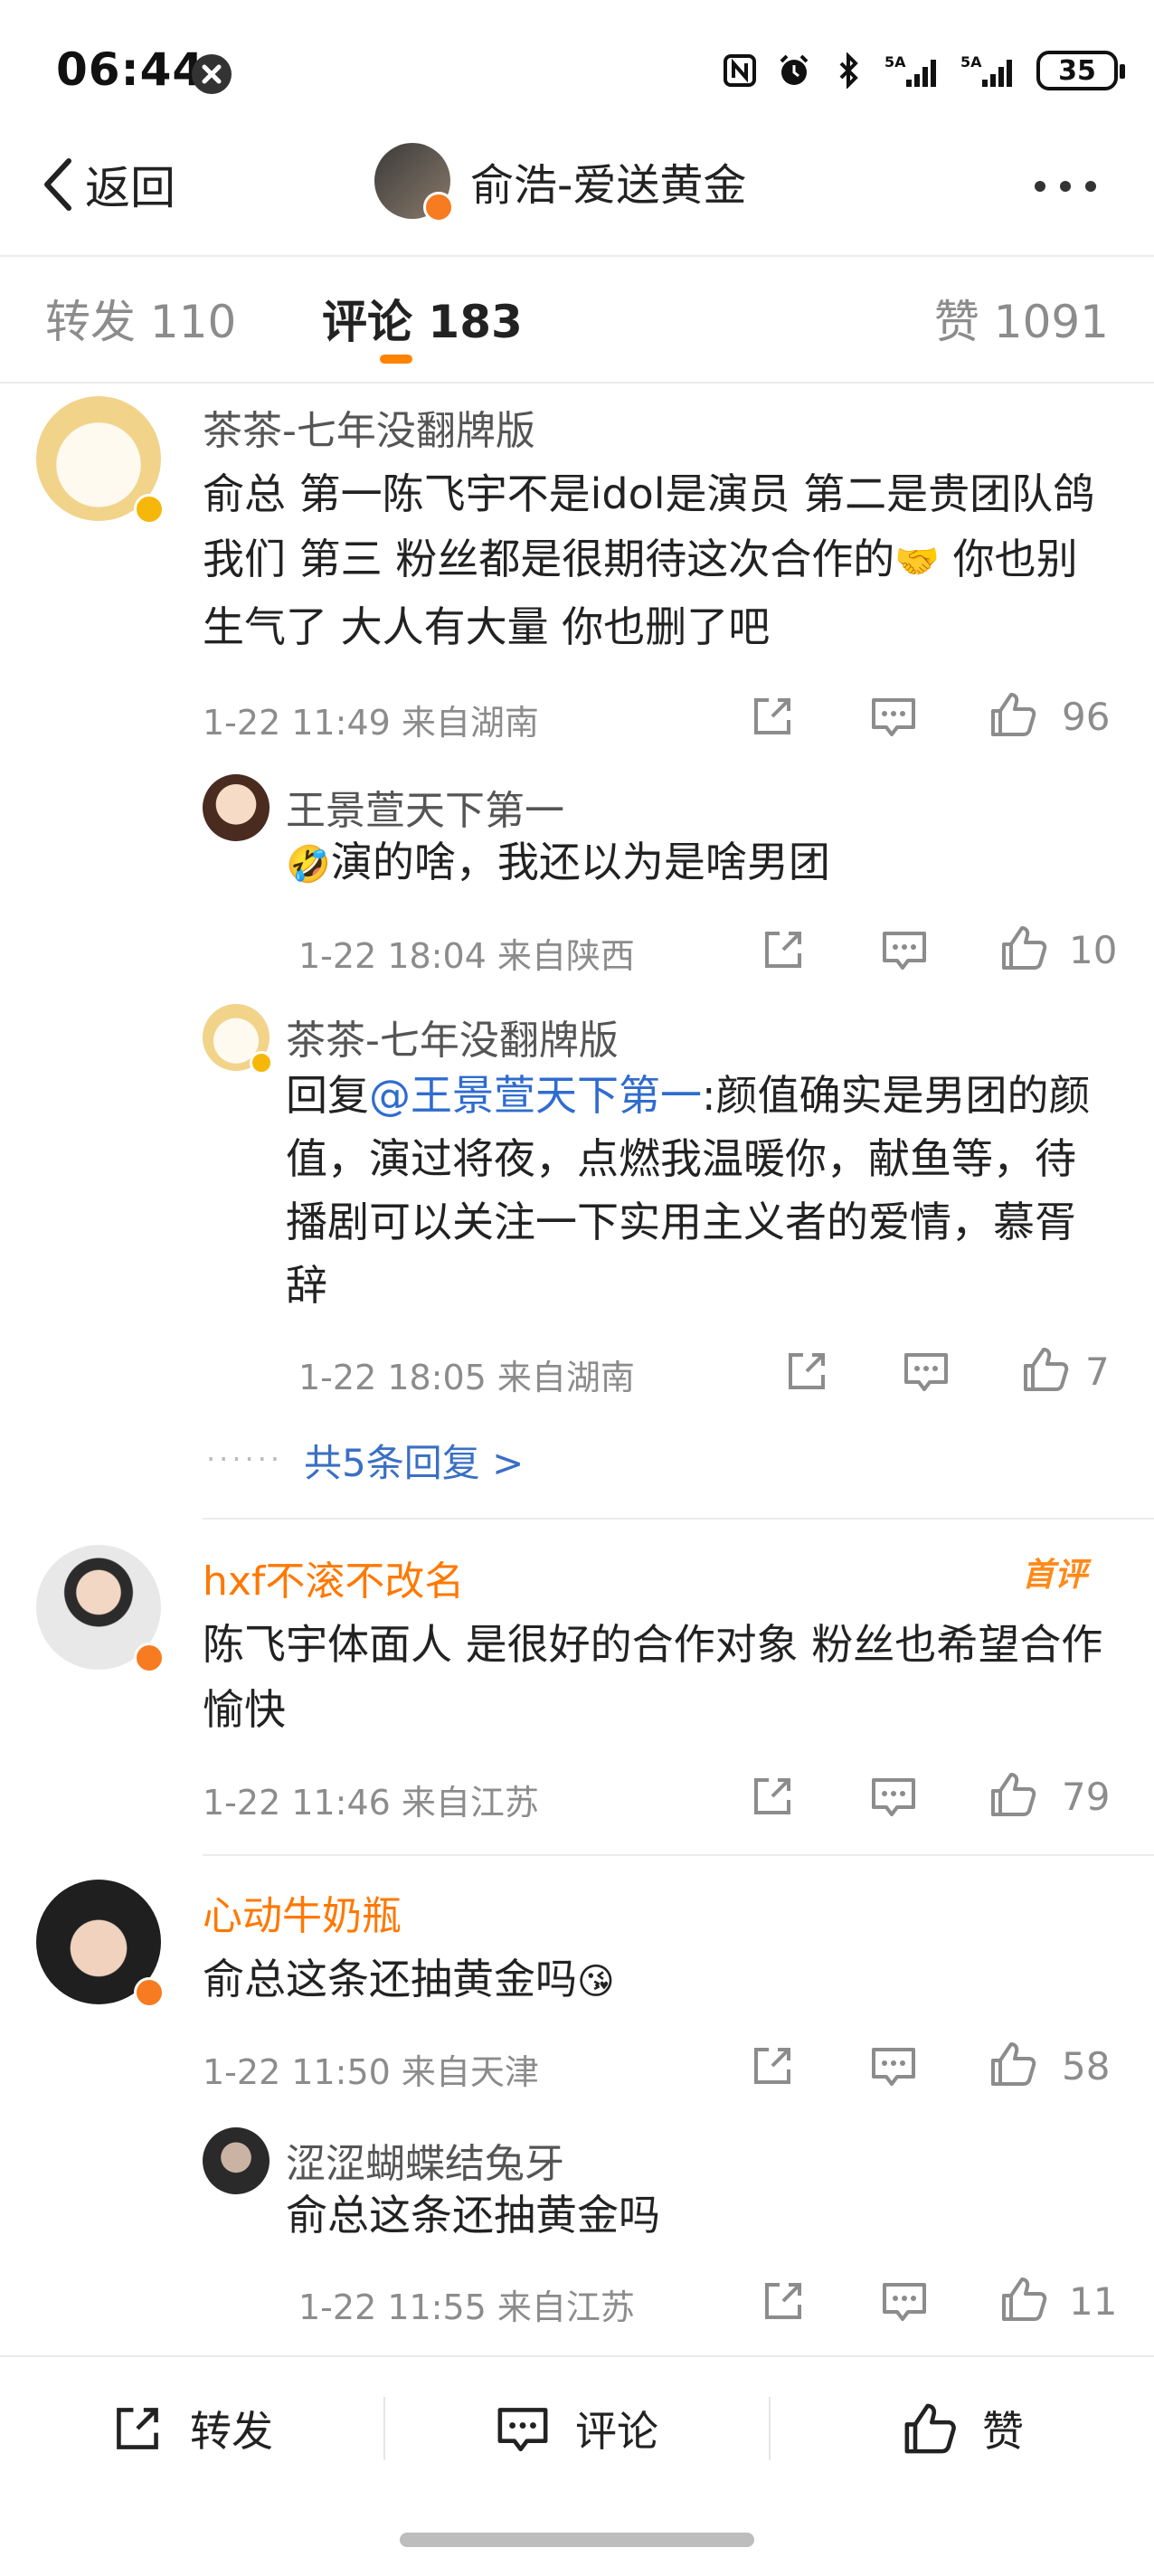 The image size is (1154, 2576). Describe the element at coordinates (1055, 1575) in the screenshot. I see `first-comment-badge: 首评` at that location.